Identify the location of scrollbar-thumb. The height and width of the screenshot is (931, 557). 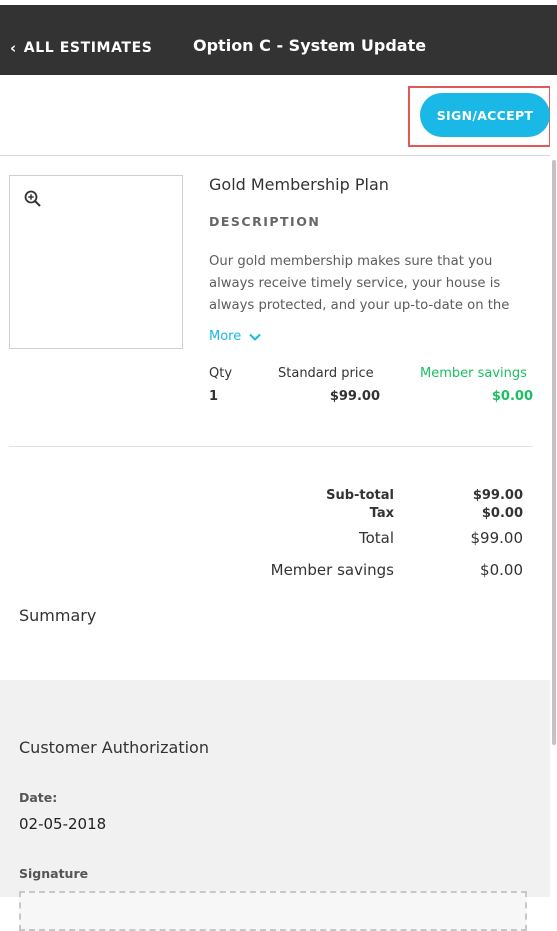
(554, 452).